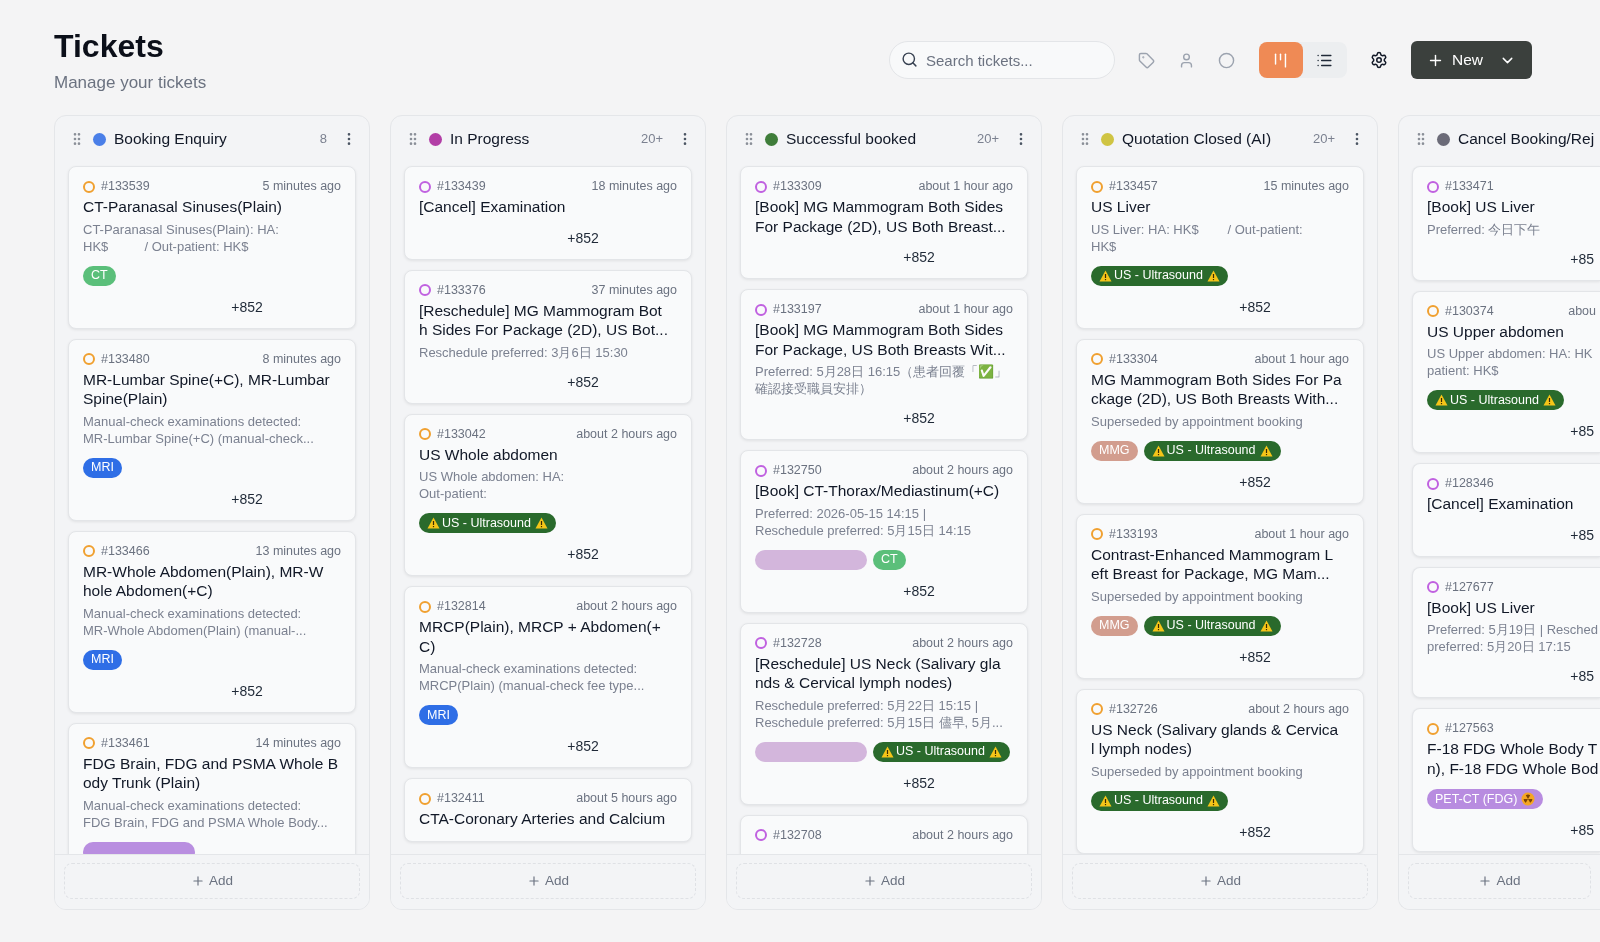  What do you see at coordinates (884, 531) in the screenshot?
I see `ticket-card: #132750 about 2 hours ago [Book] CT-Thorax/Mediastinum(+C) Preferred: 2026-05-15 14:15 | Reschedule preferred: 5月15日 14:15 CT +852` at bounding box center [884, 531].